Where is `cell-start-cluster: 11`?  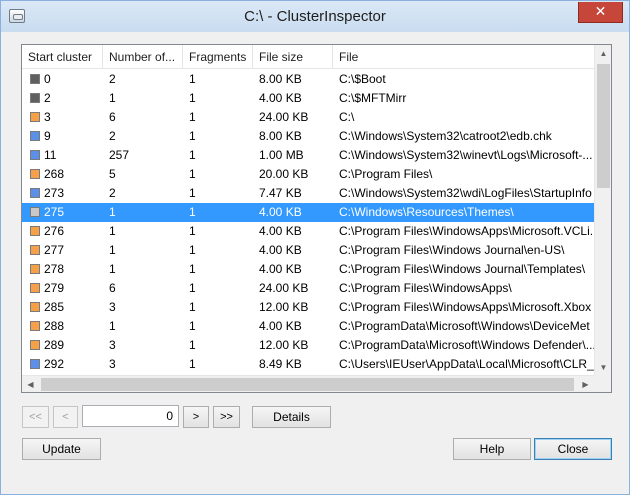 cell-start-cluster: 11 is located at coordinates (50, 155).